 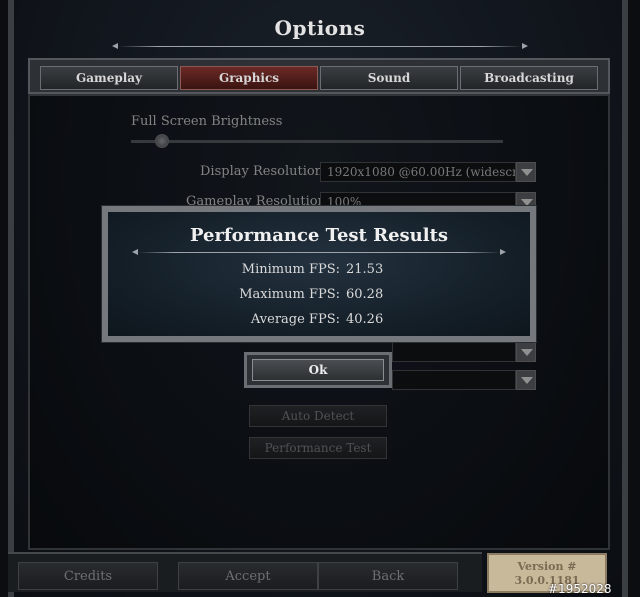 I want to click on title-divider, so click(x=320, y=46).